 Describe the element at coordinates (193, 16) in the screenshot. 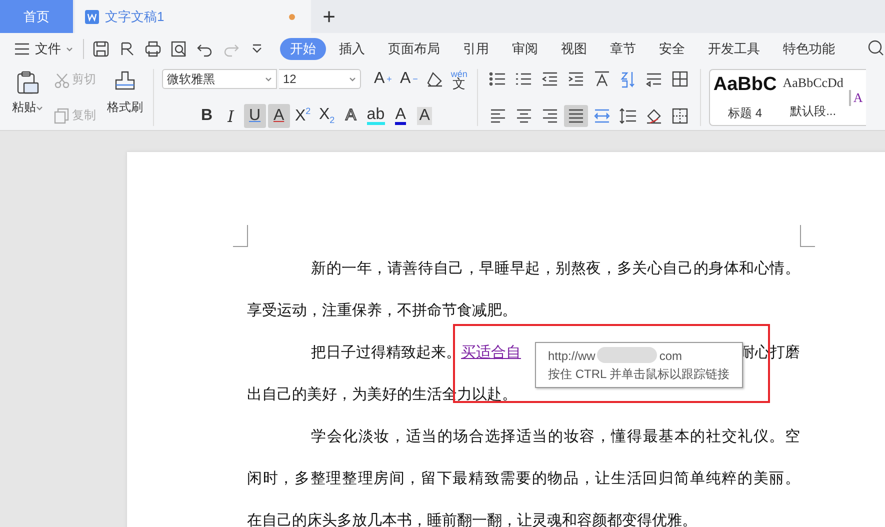

I see `document-tab: 文字文稿1` at that location.